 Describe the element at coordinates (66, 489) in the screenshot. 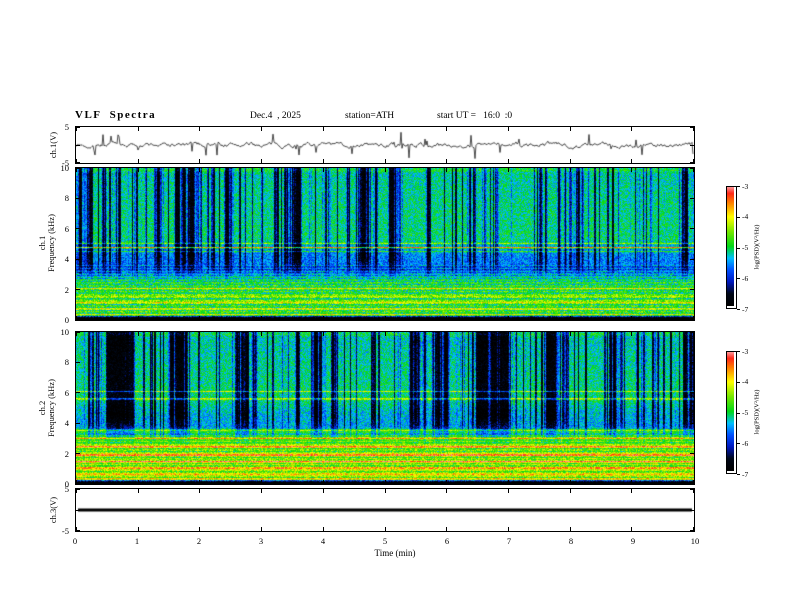

I see `y-tick-label: 5` at that location.